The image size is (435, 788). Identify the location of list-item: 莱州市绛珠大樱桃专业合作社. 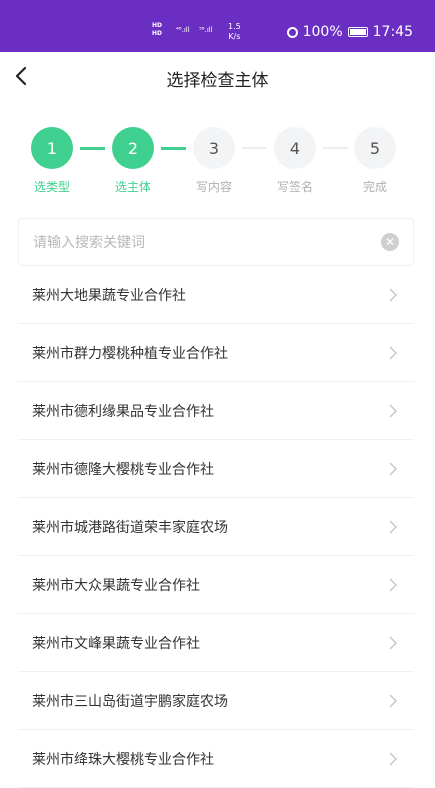
(216, 759).